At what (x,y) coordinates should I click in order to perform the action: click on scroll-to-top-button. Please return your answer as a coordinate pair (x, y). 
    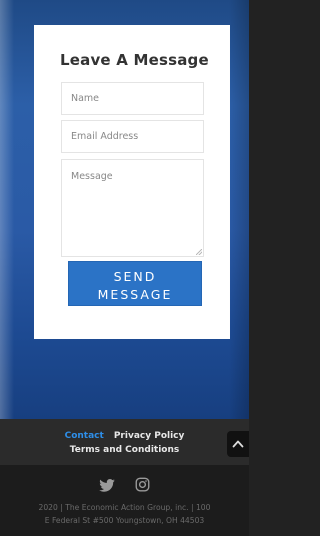
    Looking at the image, I should click on (238, 444).